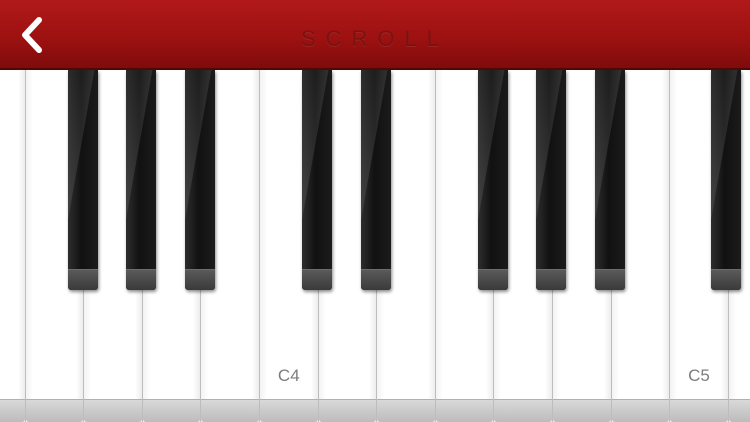 The image size is (750, 422). I want to click on key-label: C5, so click(699, 375).